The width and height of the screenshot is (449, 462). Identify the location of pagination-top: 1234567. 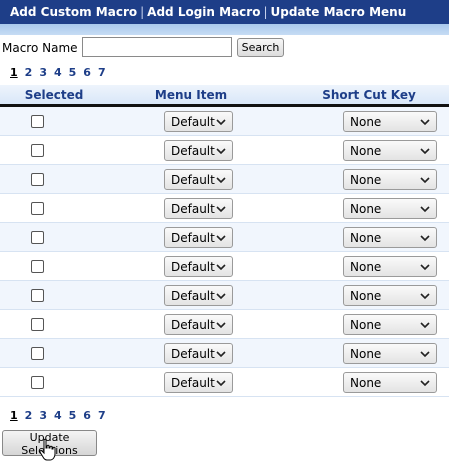
(58, 72).